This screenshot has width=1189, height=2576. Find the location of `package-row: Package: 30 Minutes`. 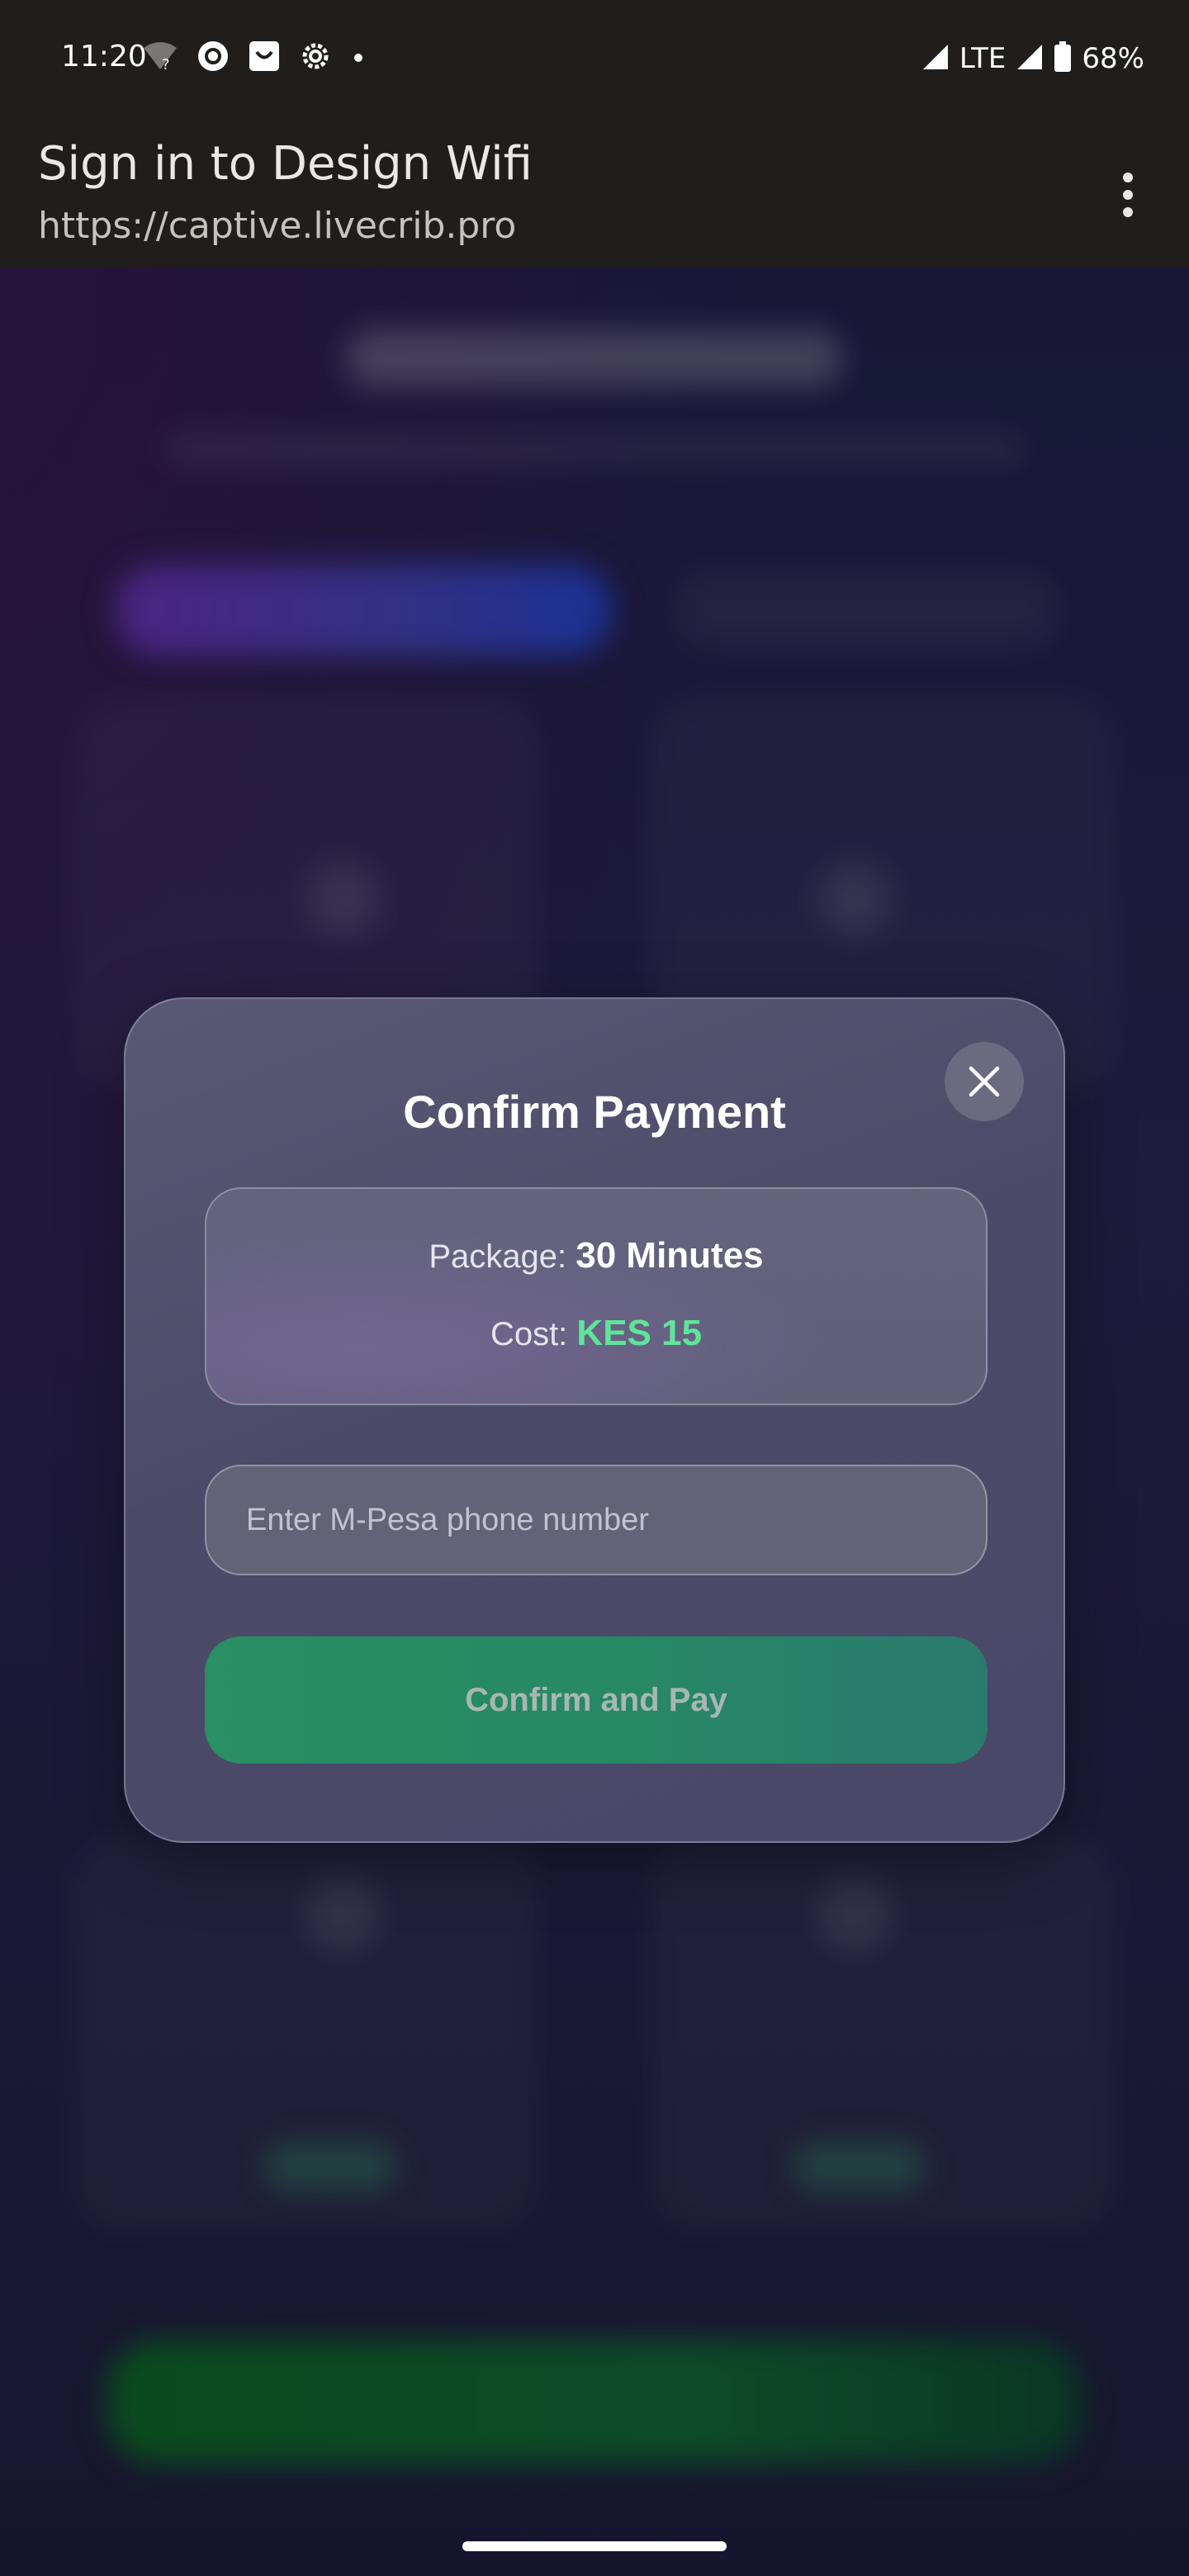

package-row: Package: 30 Minutes is located at coordinates (596, 1255).